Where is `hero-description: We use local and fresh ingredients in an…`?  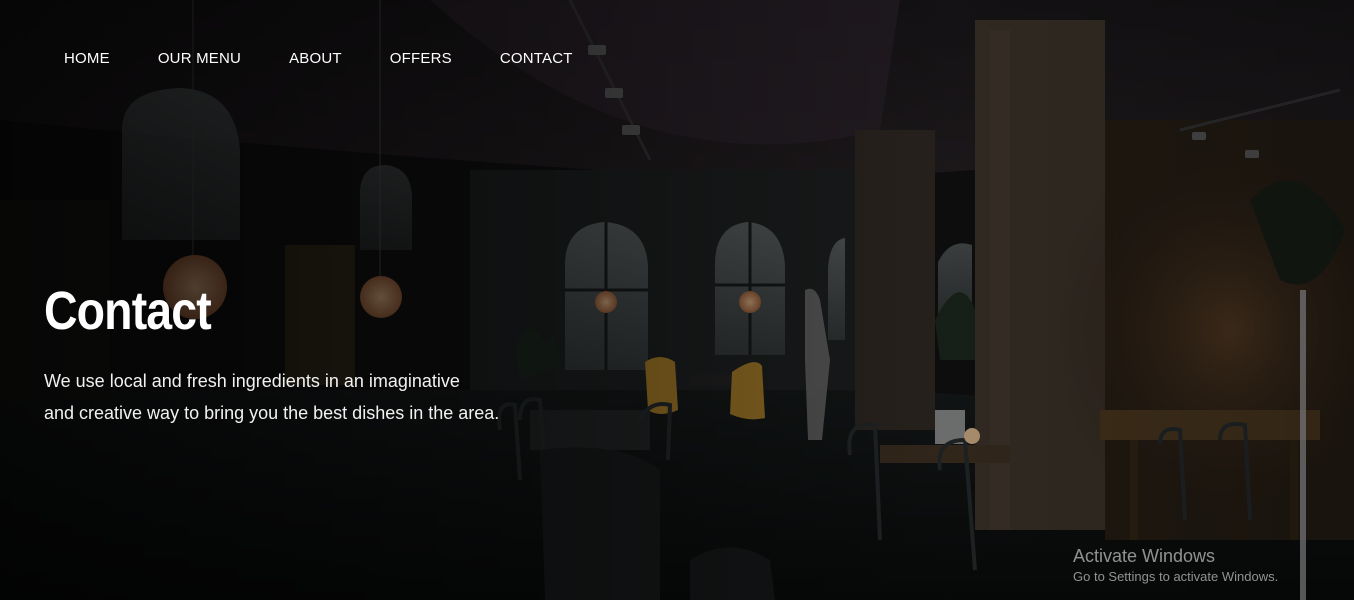 hero-description: We use local and fresh ingredients in an… is located at coordinates (284, 397).